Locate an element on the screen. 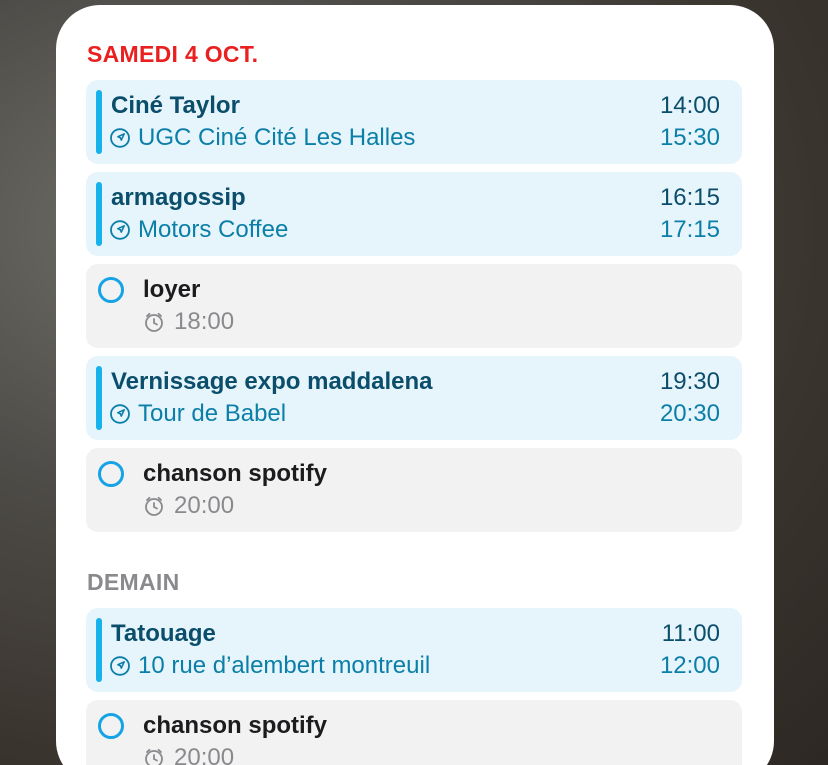  event-end-time: 17:15 is located at coordinates (689, 229).